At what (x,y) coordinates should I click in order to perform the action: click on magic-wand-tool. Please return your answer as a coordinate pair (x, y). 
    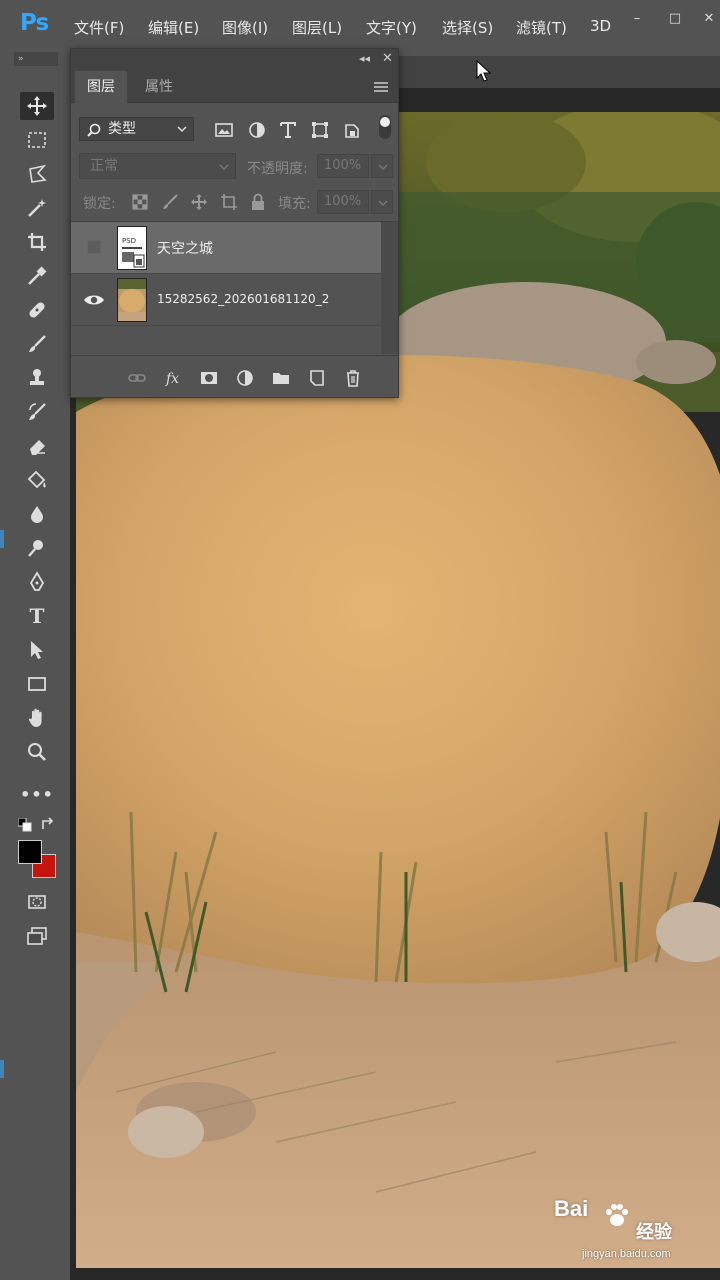
    Looking at the image, I should click on (37, 208).